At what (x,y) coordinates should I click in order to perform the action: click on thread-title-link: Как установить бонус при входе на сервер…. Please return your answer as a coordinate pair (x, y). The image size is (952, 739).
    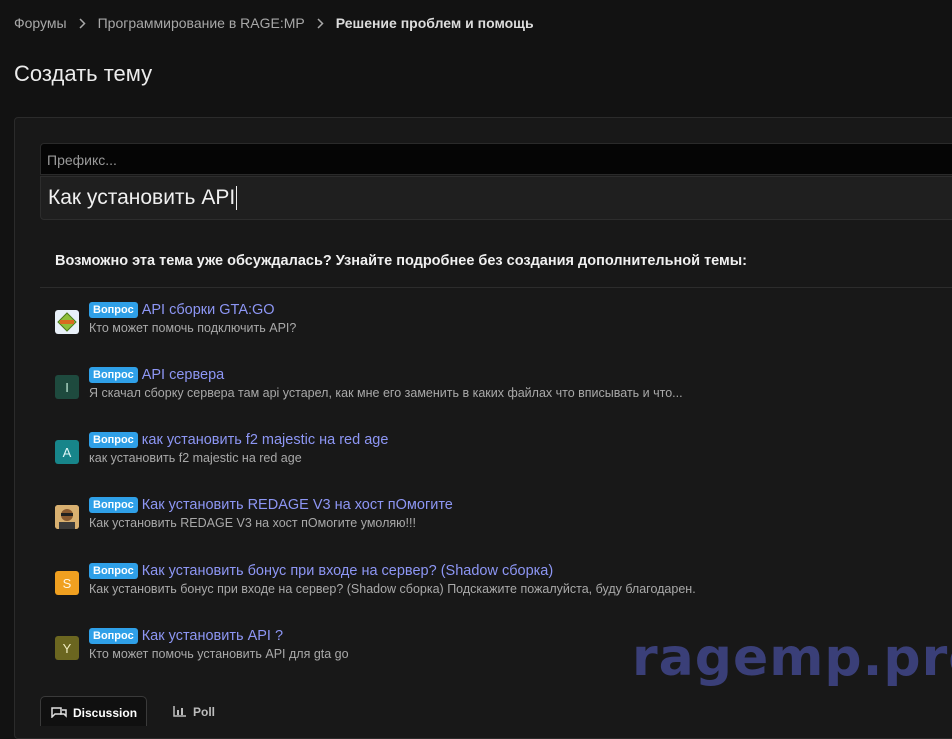
    Looking at the image, I should click on (347, 571).